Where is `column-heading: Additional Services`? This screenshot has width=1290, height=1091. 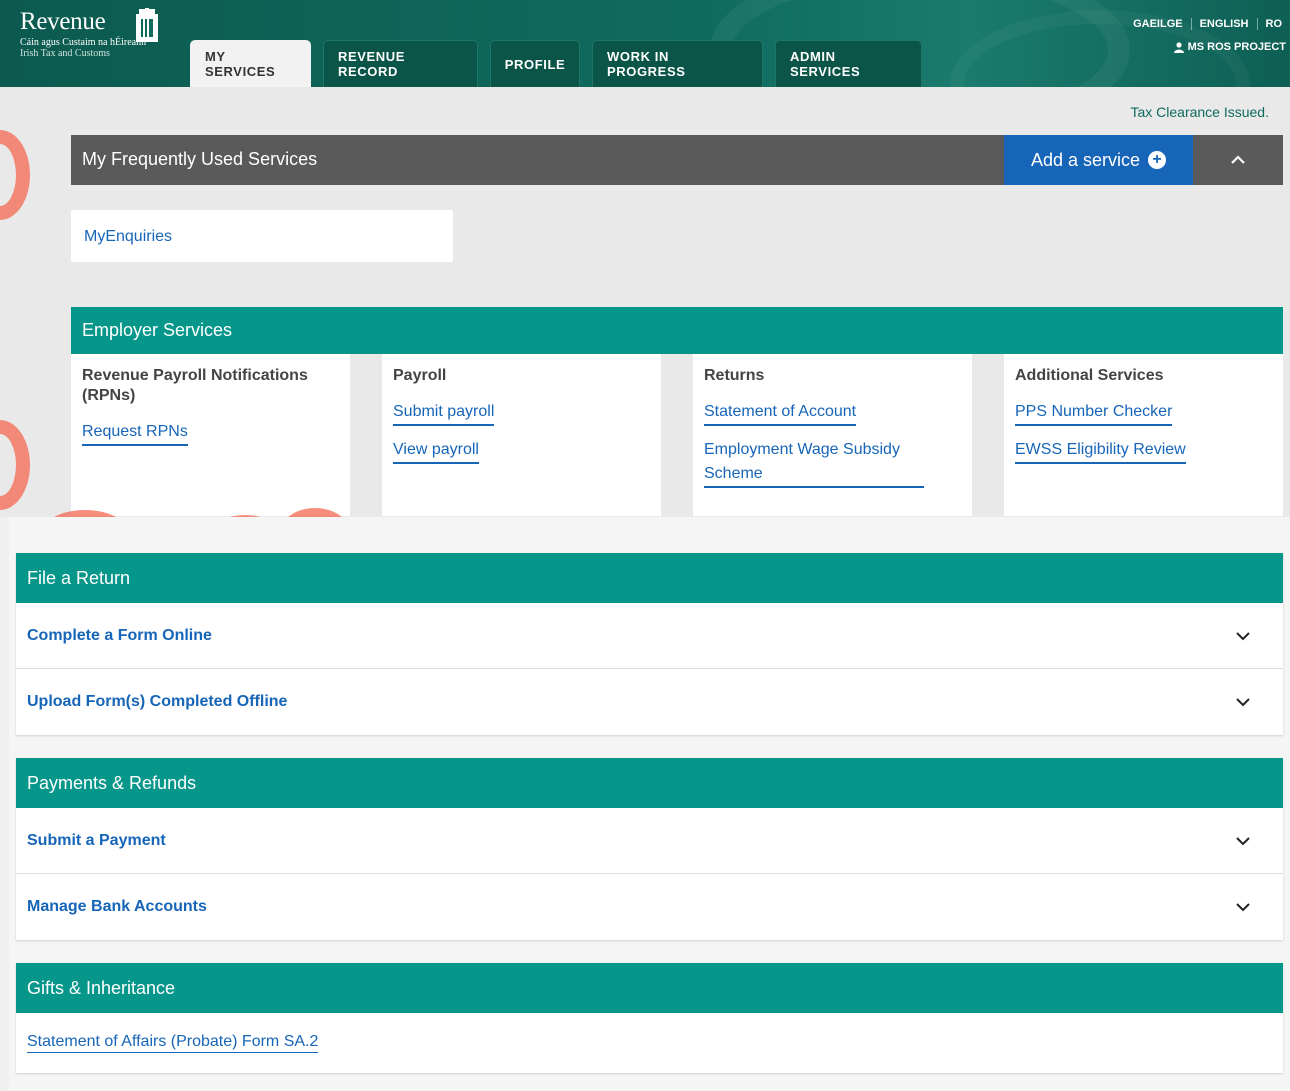
column-heading: Additional Services is located at coordinates (1089, 375).